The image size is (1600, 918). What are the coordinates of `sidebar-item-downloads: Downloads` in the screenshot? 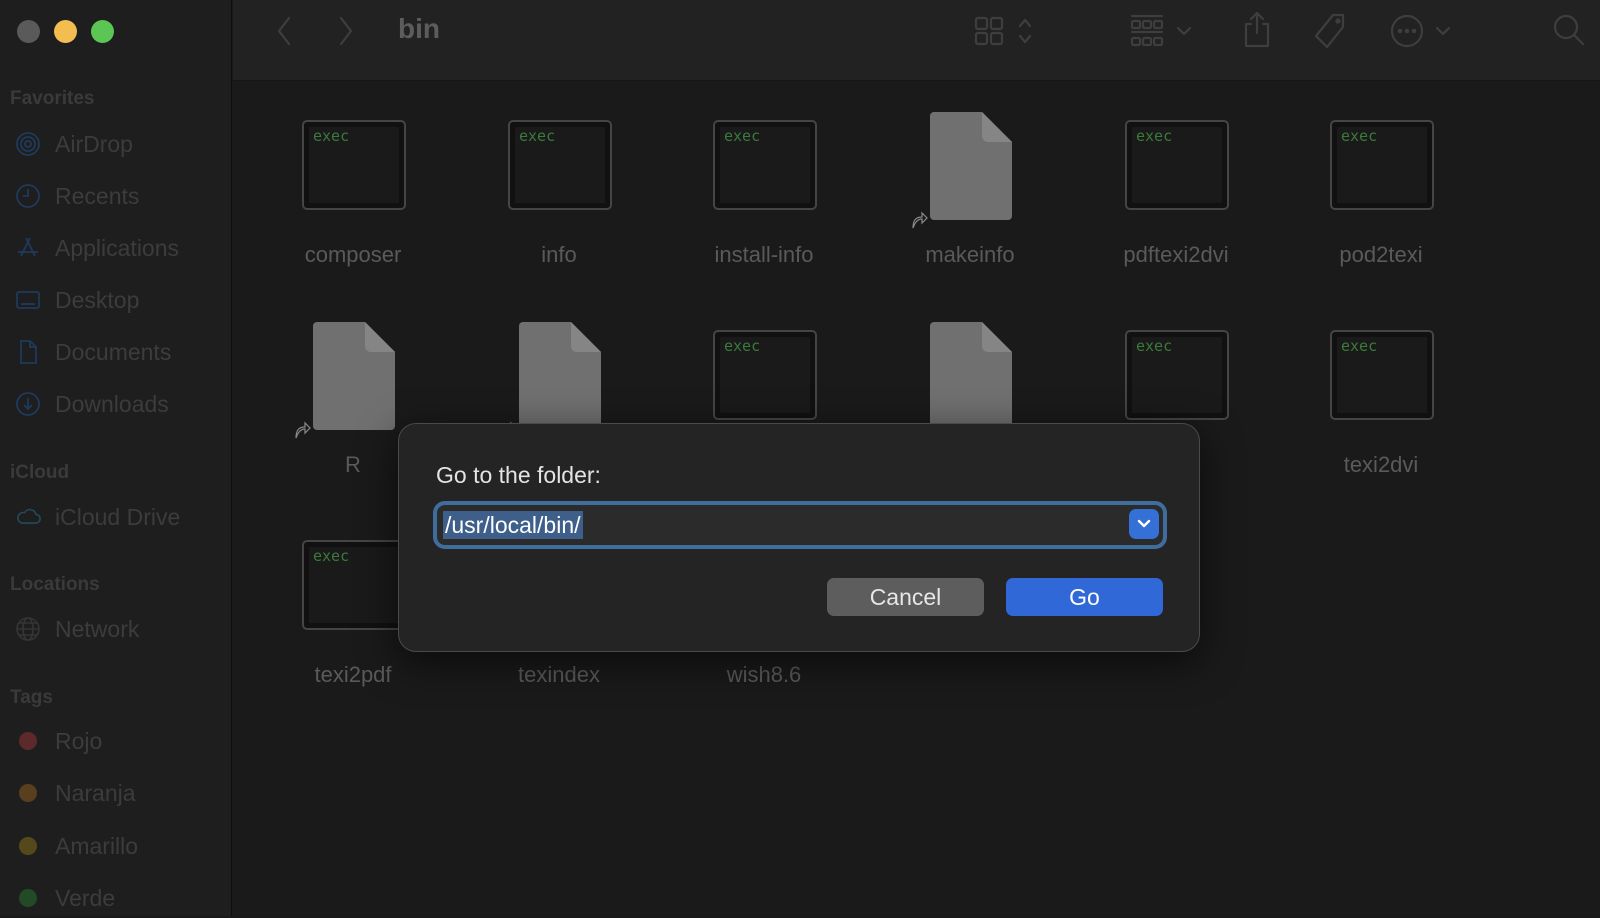 It's located at (116, 404).